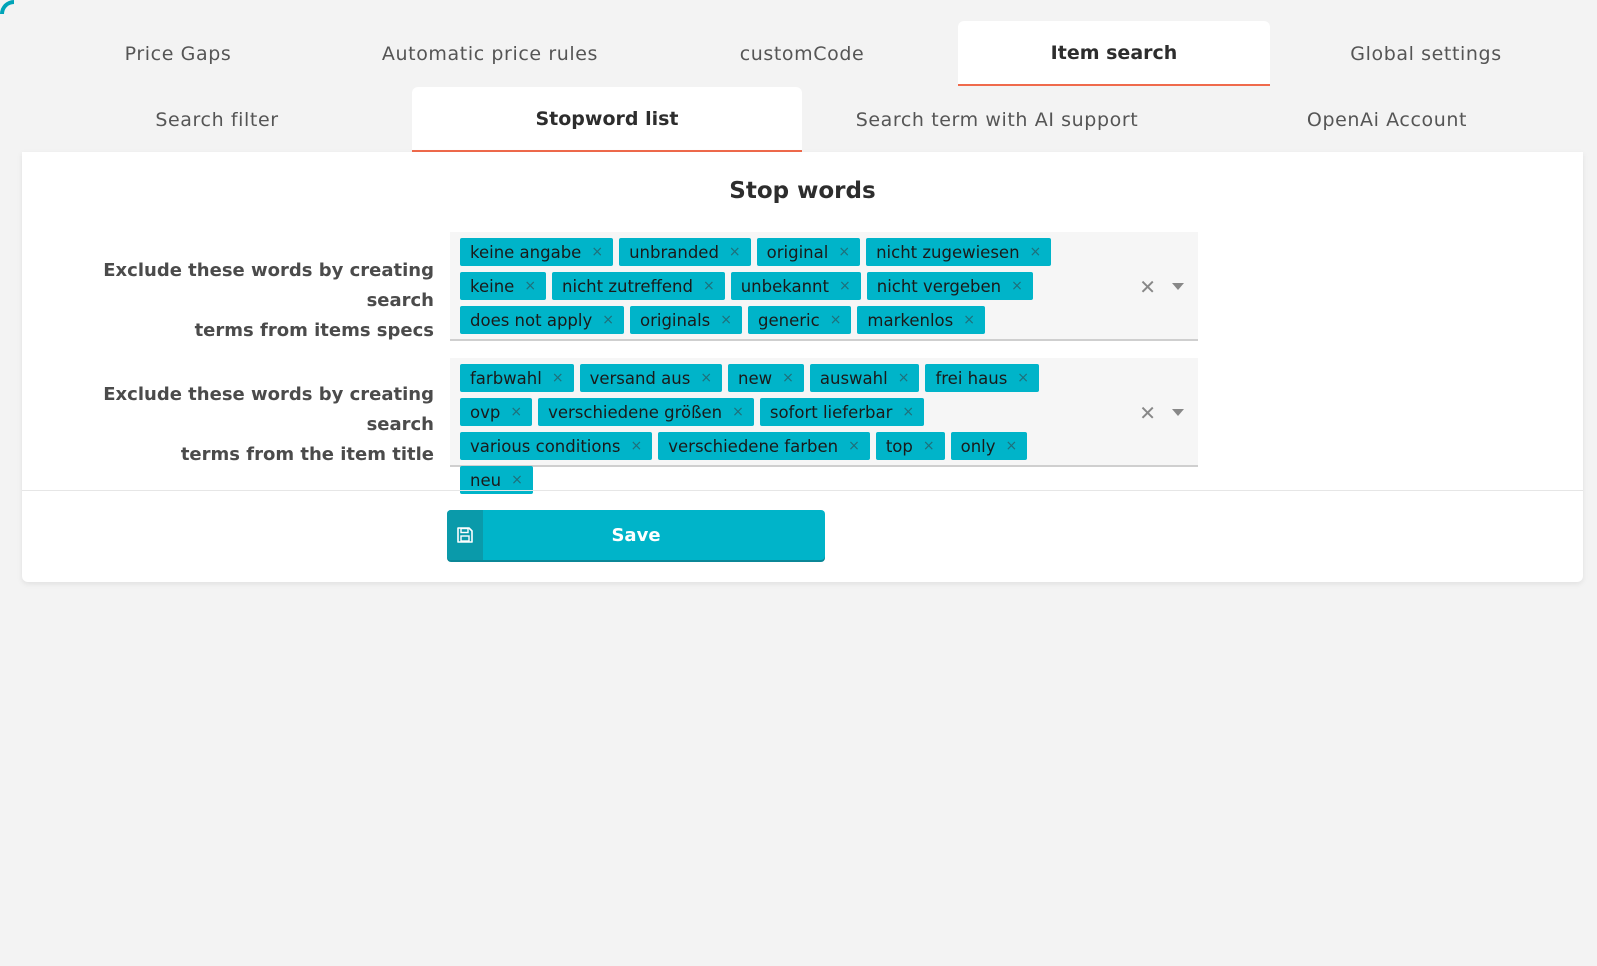 This screenshot has height=966, width=1597. I want to click on tab-openai-account-label: OpenAi Account, so click(1387, 119).